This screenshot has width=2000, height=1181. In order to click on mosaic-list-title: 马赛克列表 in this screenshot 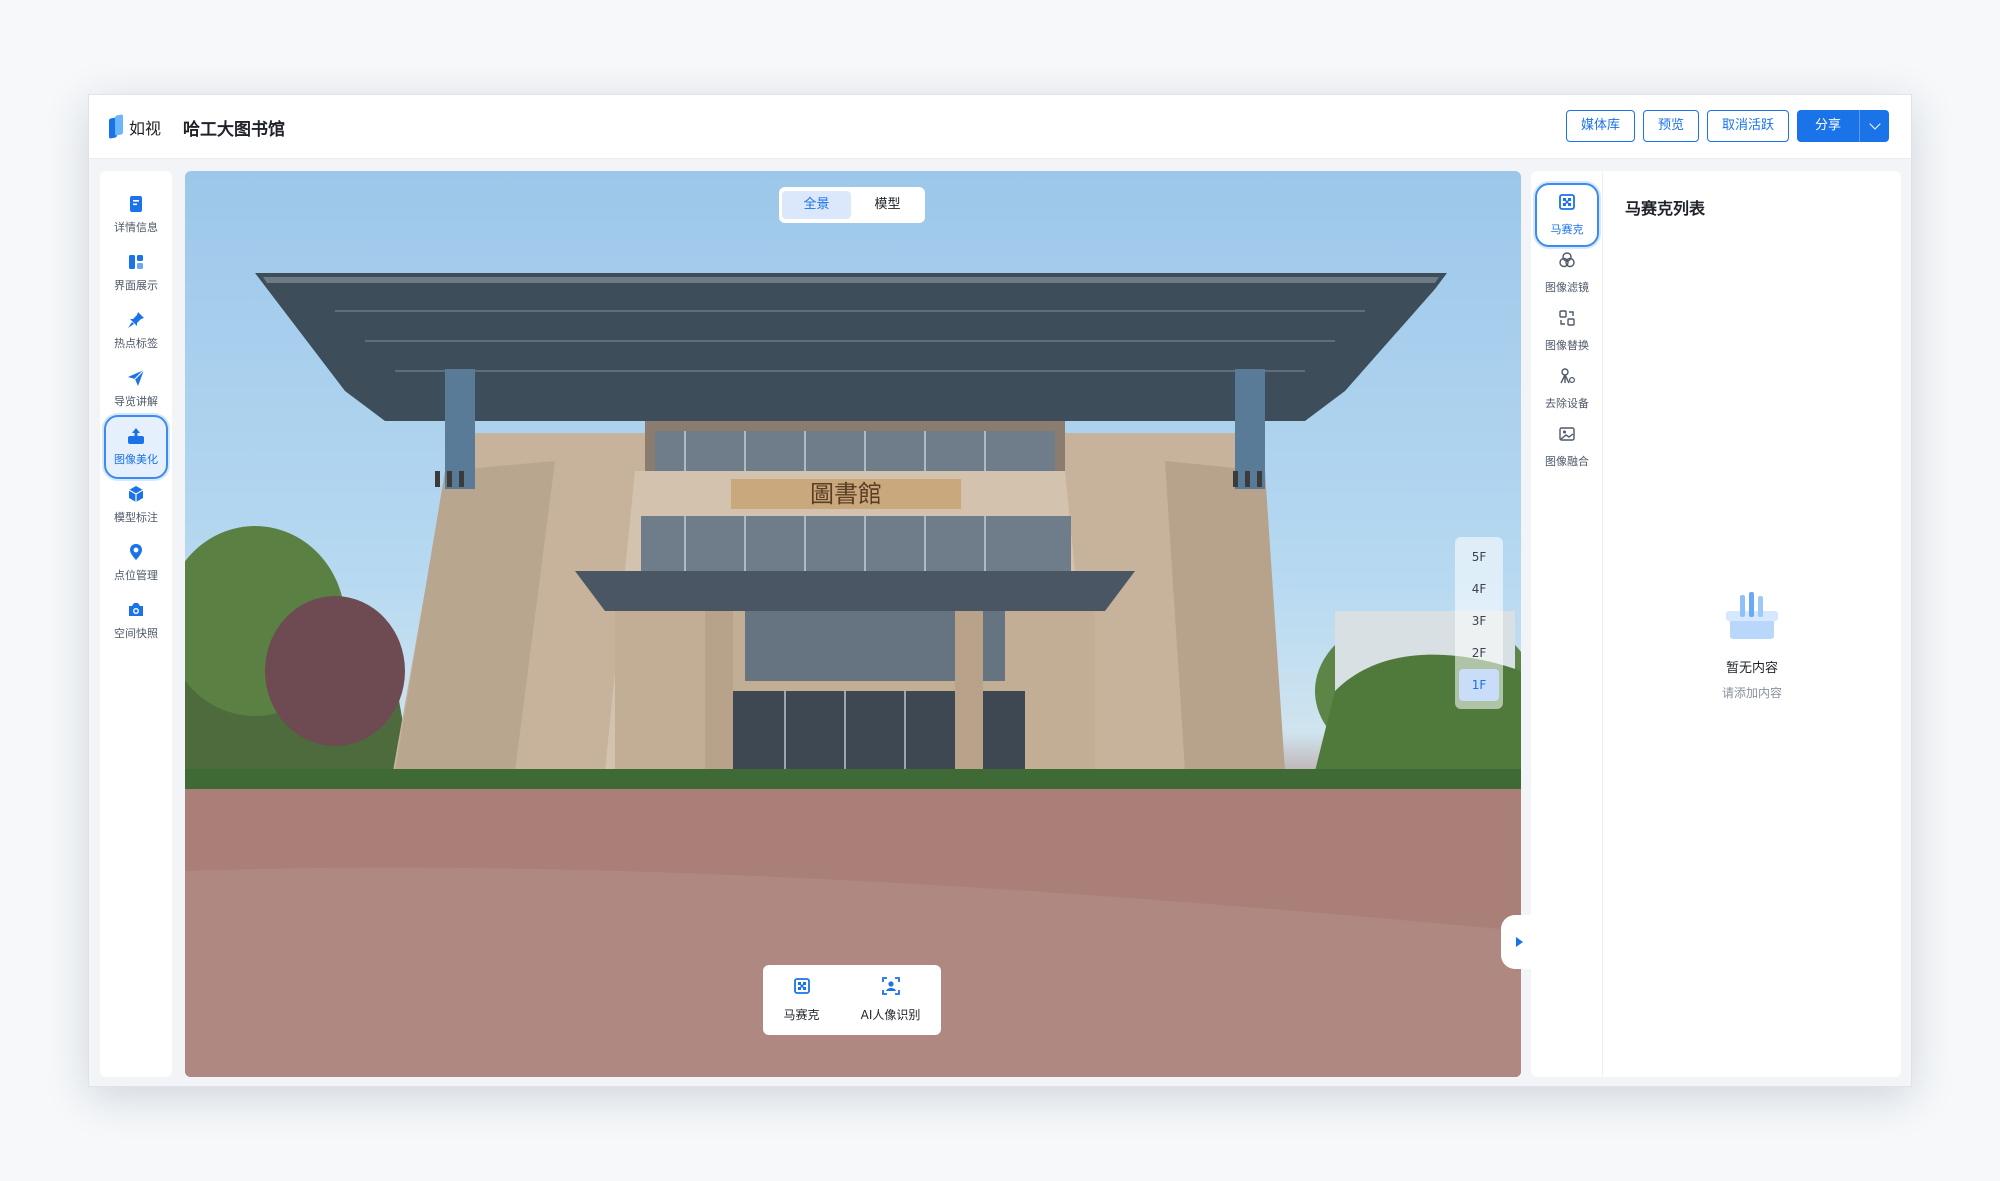, I will do `click(1665, 208)`.